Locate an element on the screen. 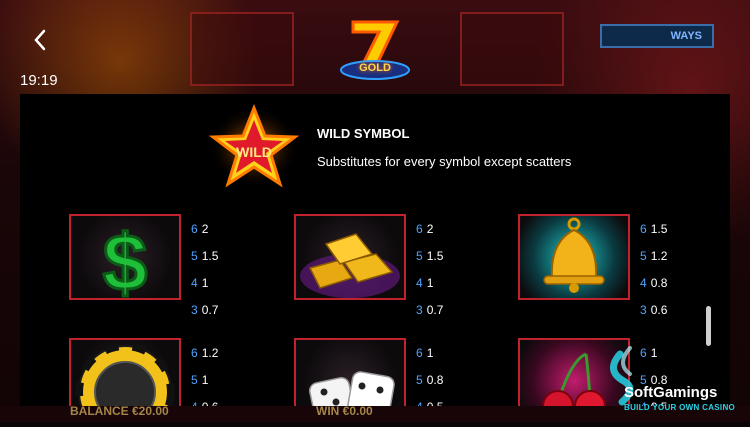 The image size is (750, 427). wild-title: WILD SYMBOL is located at coordinates (363, 133).